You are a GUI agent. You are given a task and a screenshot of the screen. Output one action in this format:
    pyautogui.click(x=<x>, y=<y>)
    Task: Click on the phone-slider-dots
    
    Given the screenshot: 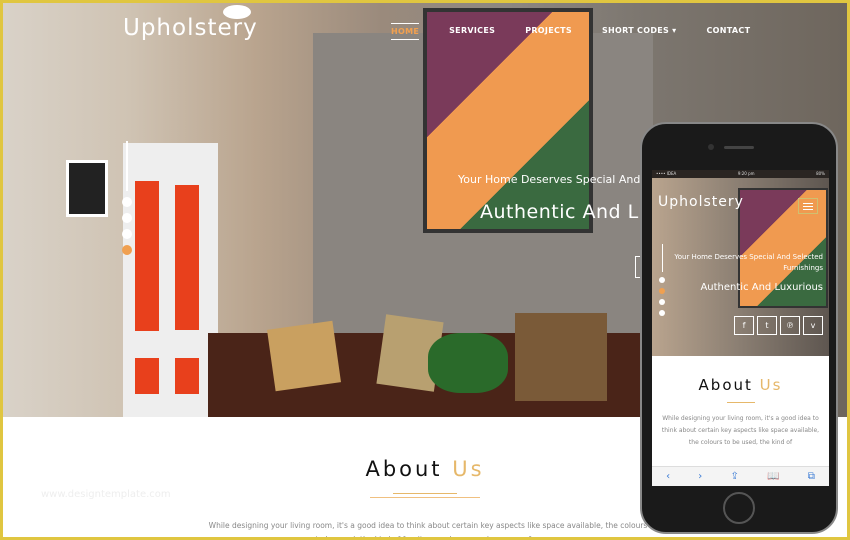 What is the action you would take?
    pyautogui.click(x=662, y=280)
    